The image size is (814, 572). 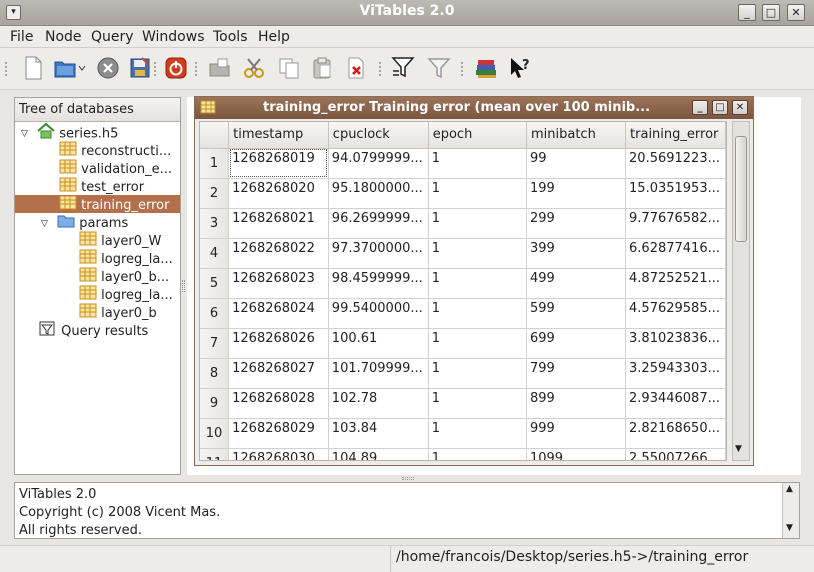 I want to click on tree-item-leaf: layer0_W, so click(x=97, y=240).